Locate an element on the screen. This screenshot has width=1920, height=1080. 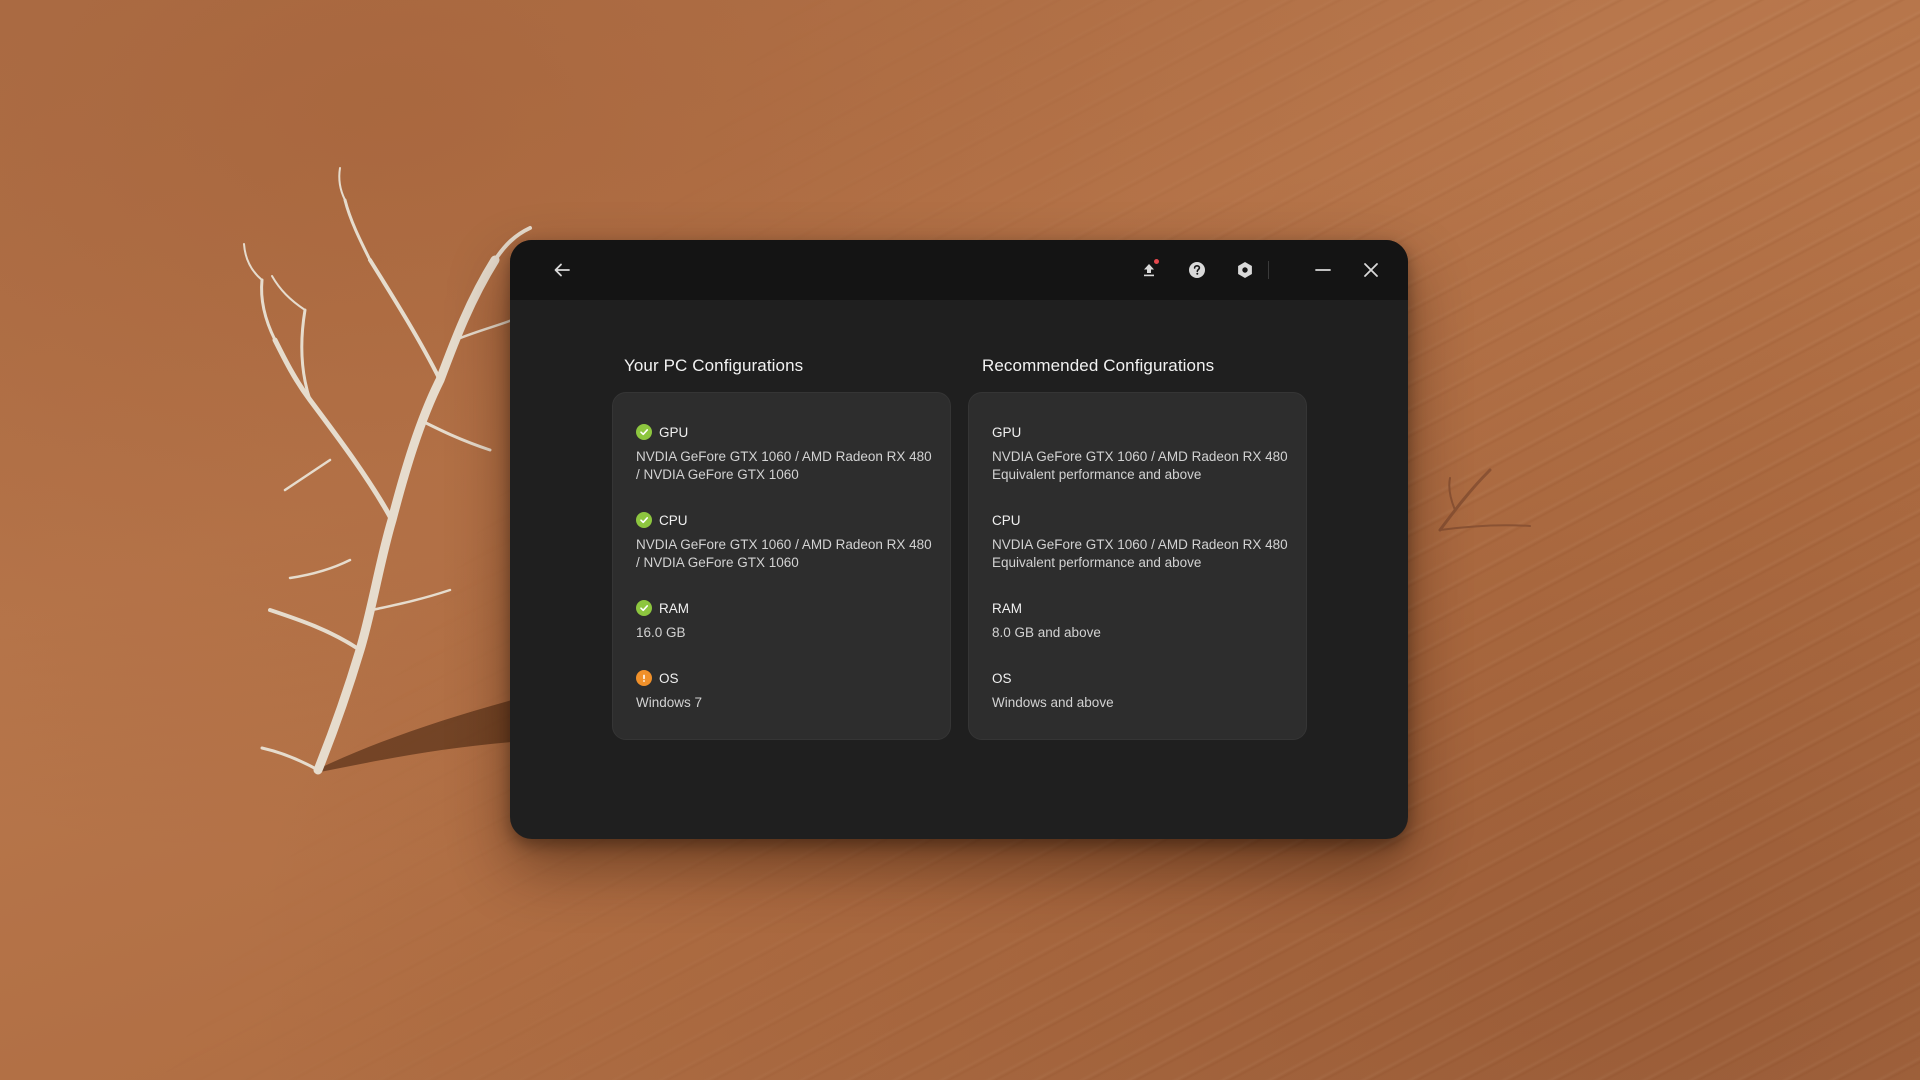
your-pc-title: Your PC Configurations is located at coordinates (714, 365).